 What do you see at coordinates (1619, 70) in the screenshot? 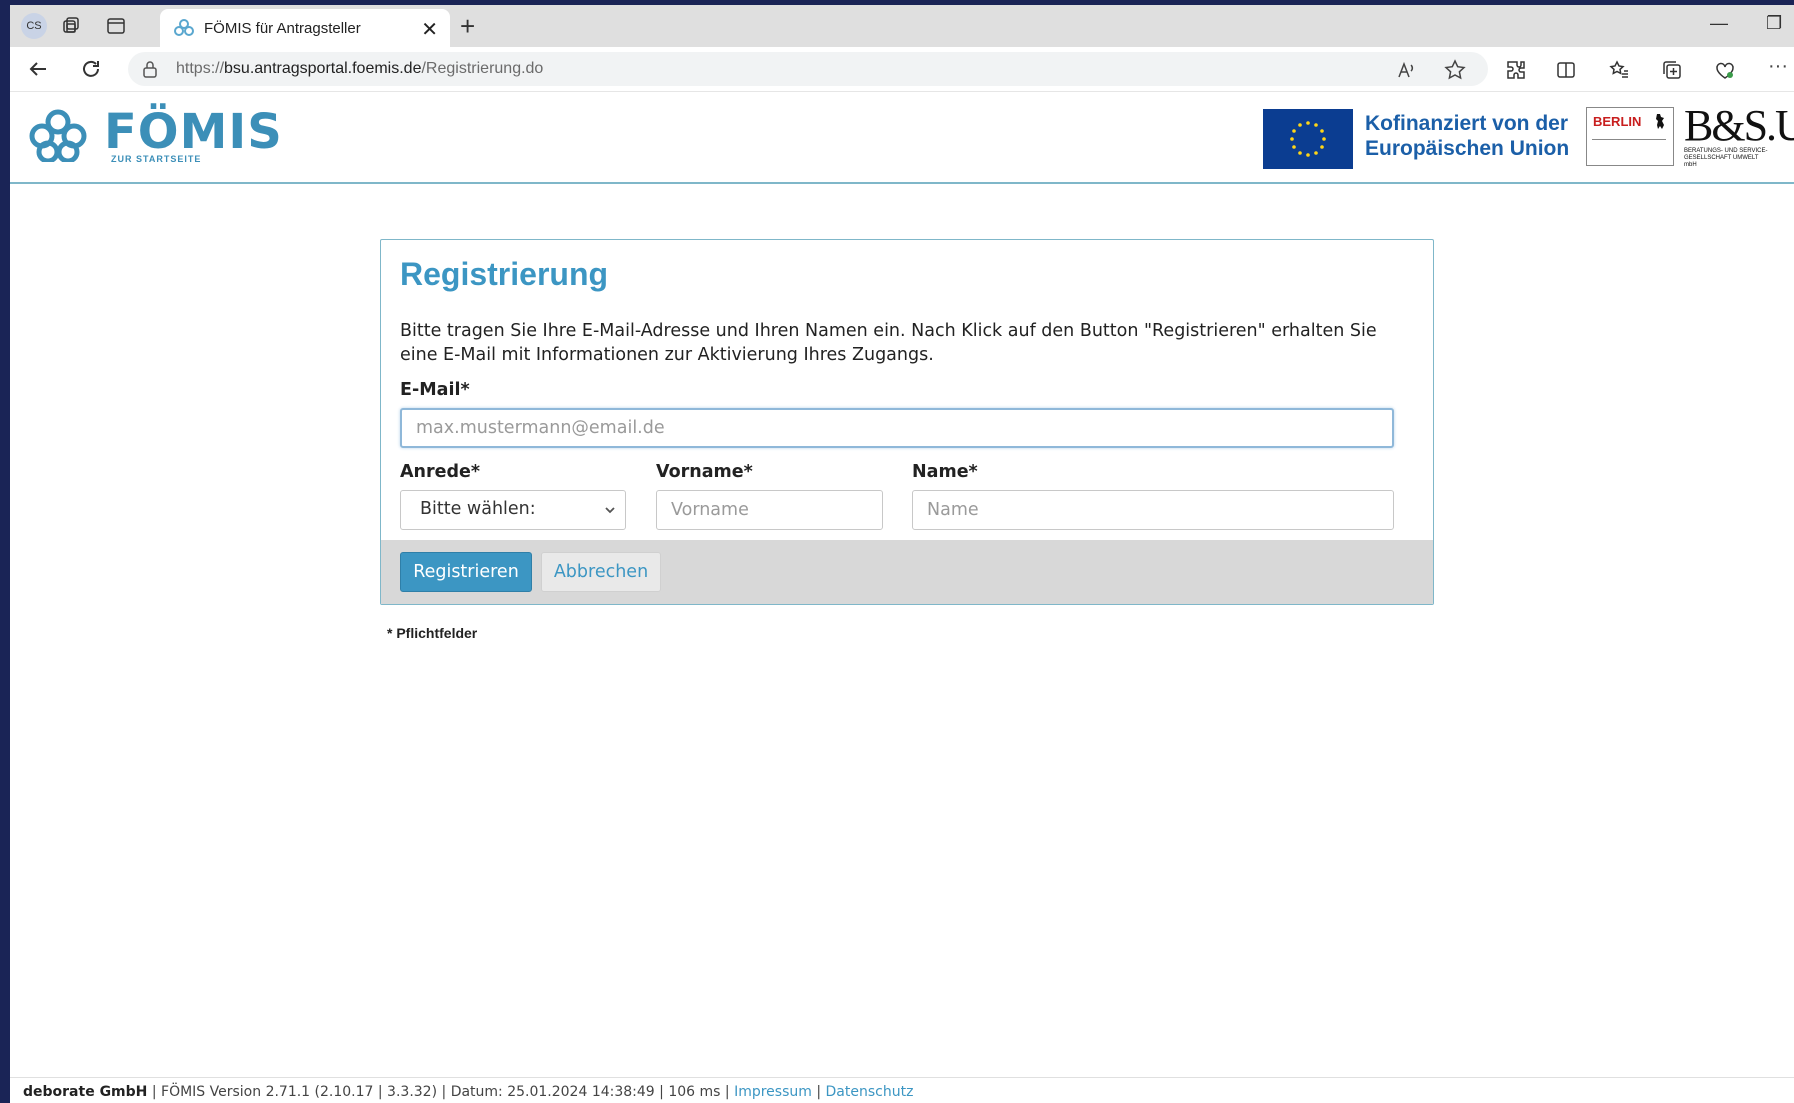
I see `favorites-icon` at bounding box center [1619, 70].